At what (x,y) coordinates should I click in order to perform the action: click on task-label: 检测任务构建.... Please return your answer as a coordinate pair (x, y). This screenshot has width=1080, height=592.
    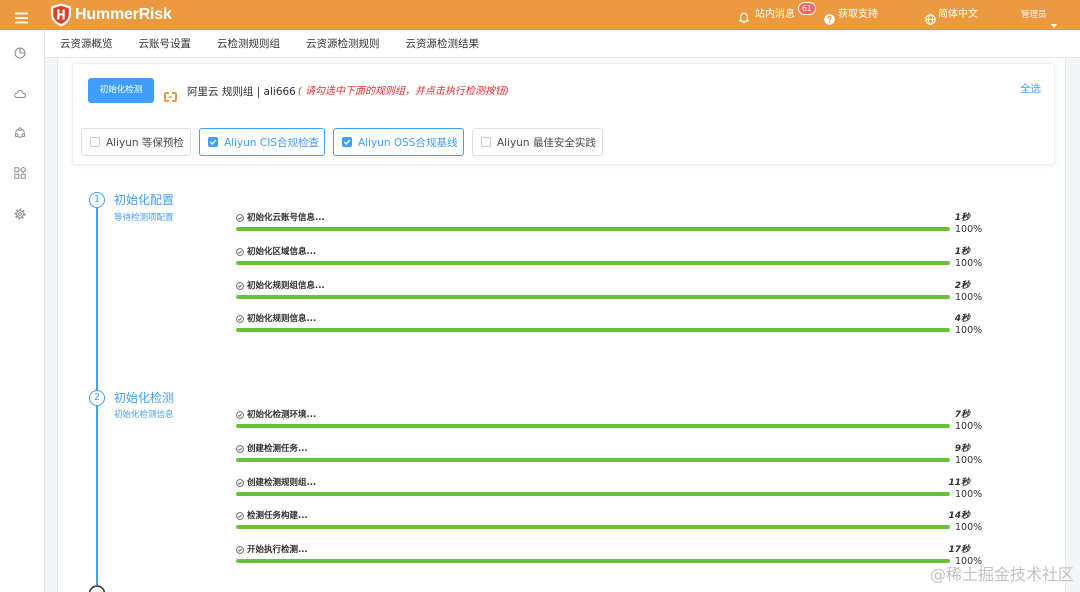
    Looking at the image, I should click on (277, 516).